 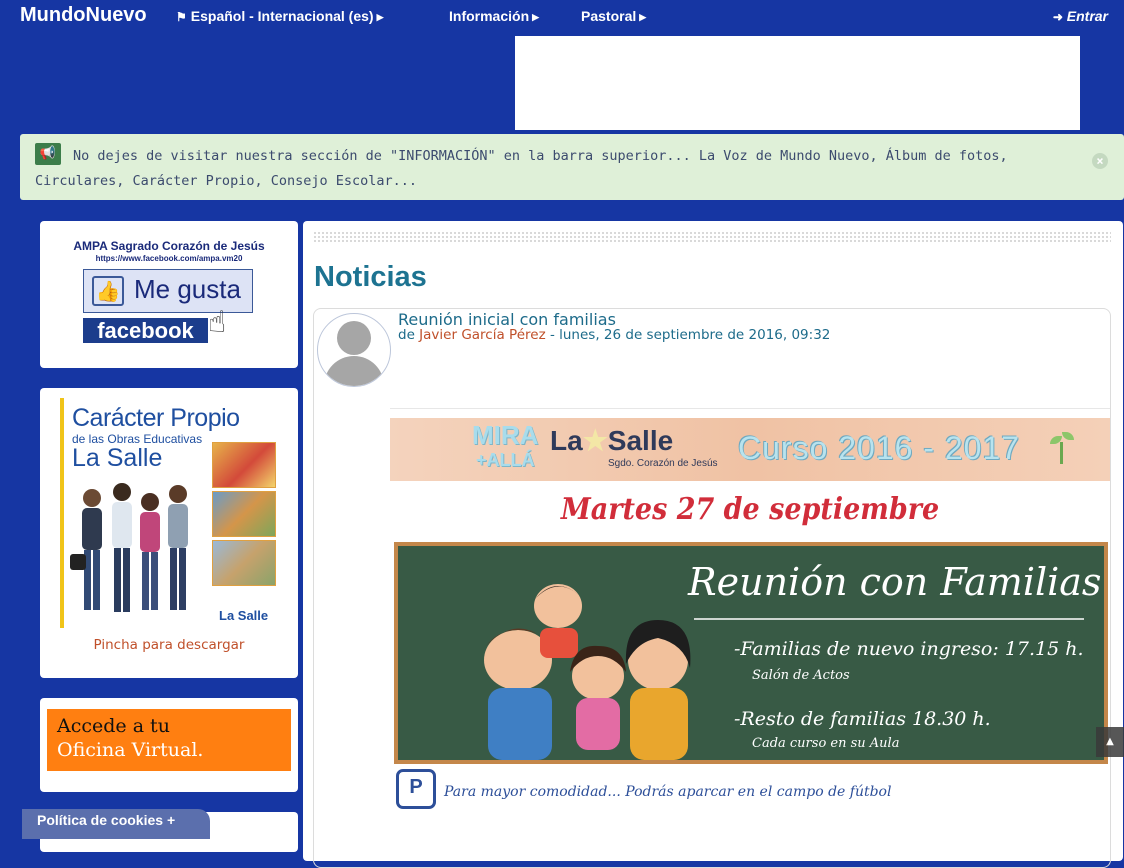 I want to click on sign-in-icon: ➜, so click(x=1057, y=17).